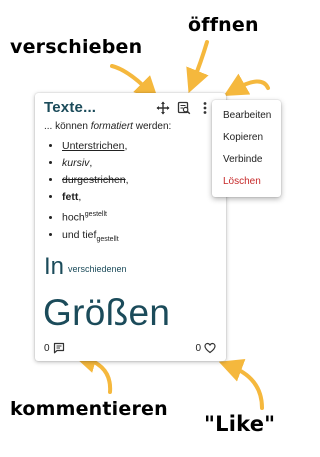 This screenshot has height=457, width=320. What do you see at coordinates (210, 348) in the screenshot?
I see `heart-icon` at bounding box center [210, 348].